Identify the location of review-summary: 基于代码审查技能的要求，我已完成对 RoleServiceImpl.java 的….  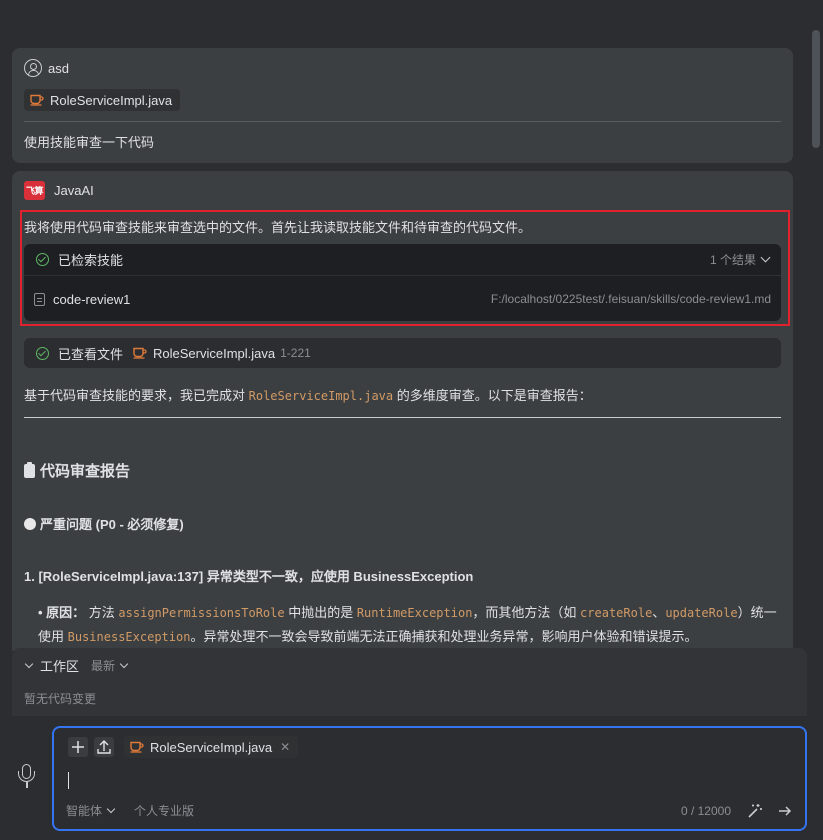
(308, 394).